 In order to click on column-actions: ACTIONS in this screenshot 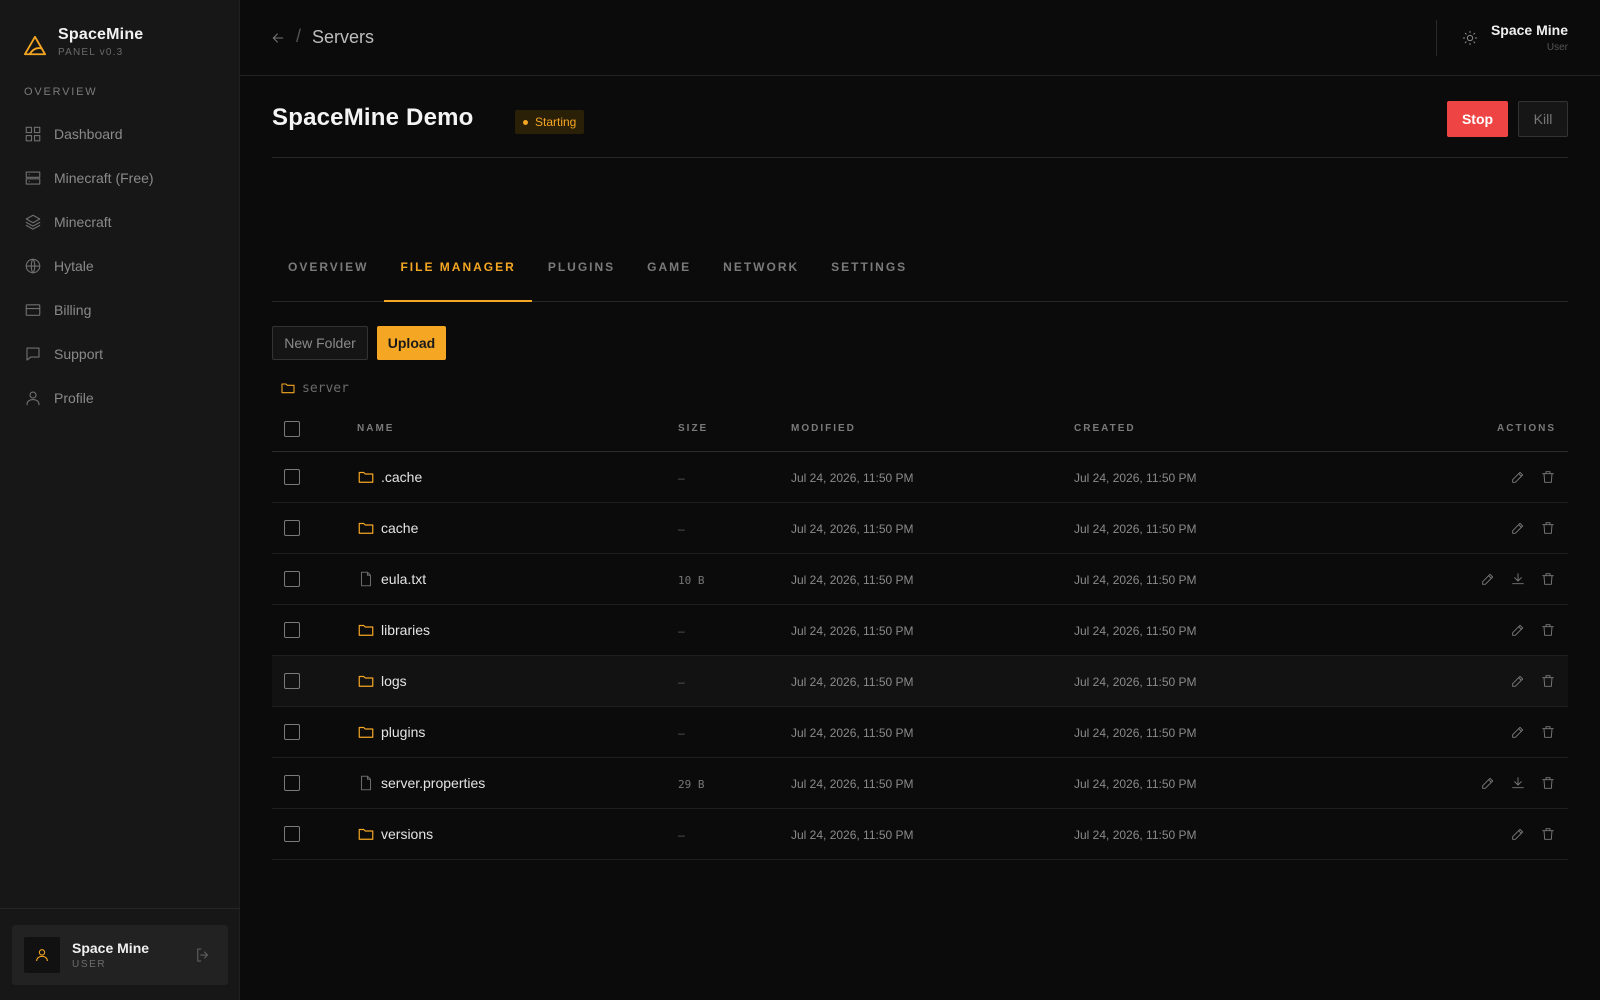, I will do `click(1526, 428)`.